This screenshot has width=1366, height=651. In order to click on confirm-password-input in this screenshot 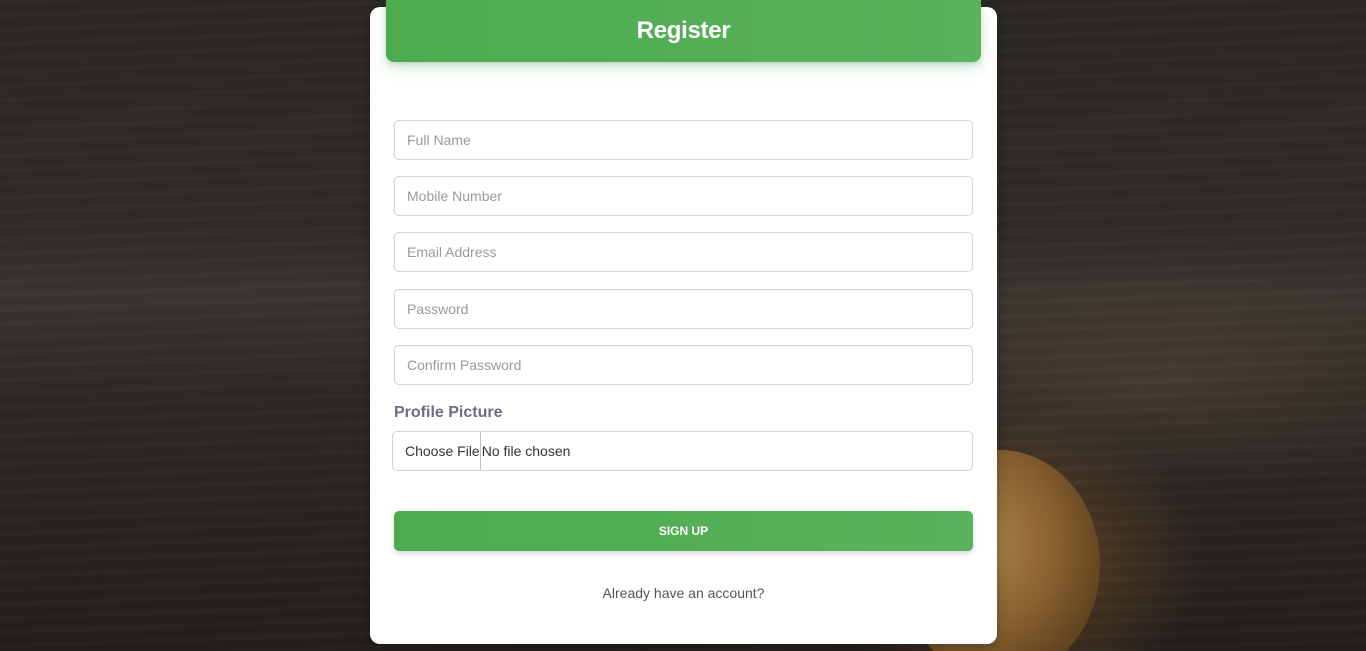, I will do `click(683, 365)`.